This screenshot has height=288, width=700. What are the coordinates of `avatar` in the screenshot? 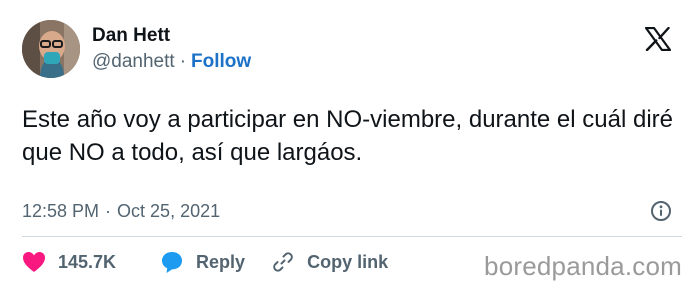 It's located at (51, 49).